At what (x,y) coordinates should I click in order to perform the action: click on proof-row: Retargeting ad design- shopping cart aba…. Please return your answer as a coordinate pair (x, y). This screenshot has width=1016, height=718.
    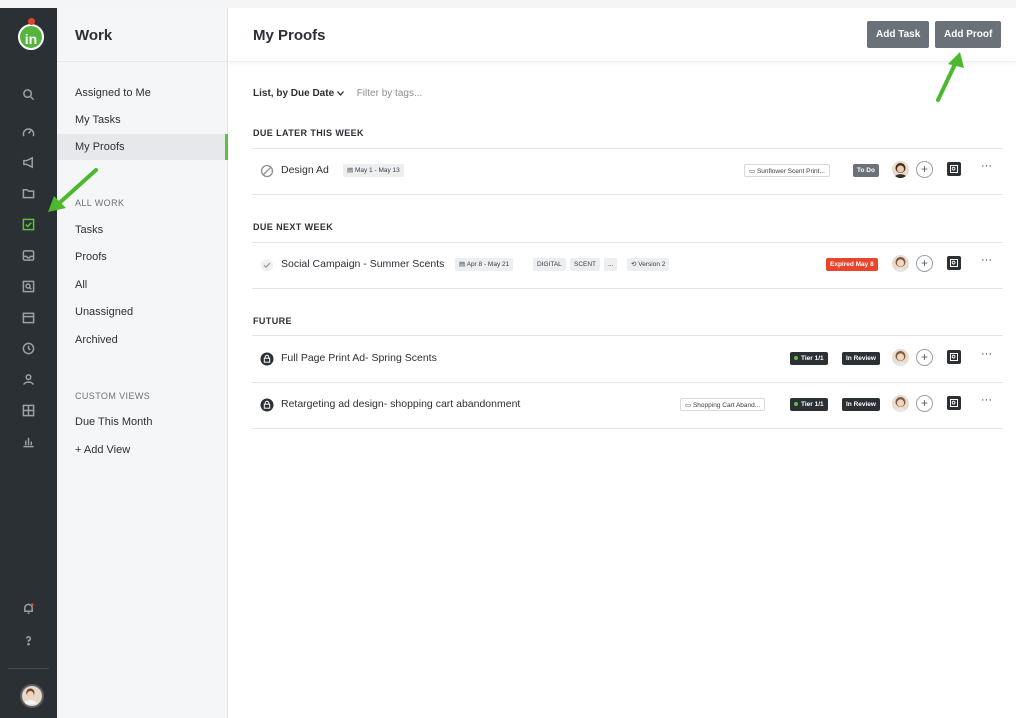
    Looking at the image, I should click on (627, 405).